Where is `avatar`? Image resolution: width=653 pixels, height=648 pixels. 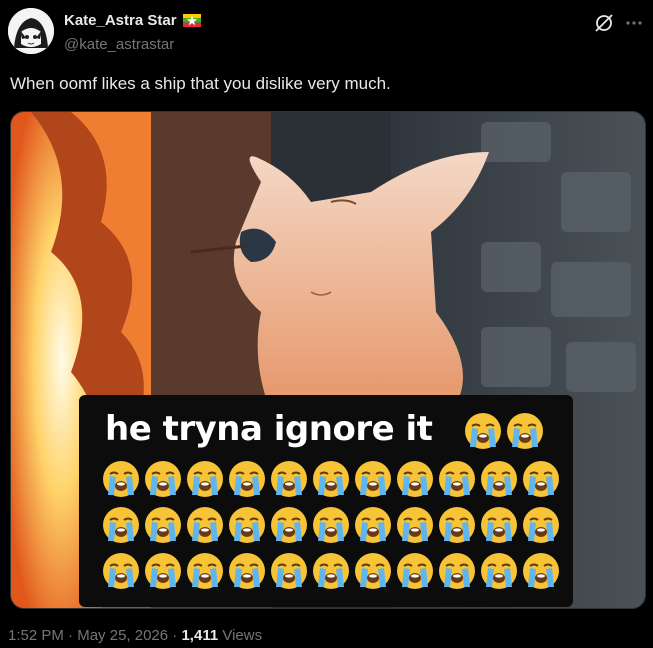 avatar is located at coordinates (31, 31).